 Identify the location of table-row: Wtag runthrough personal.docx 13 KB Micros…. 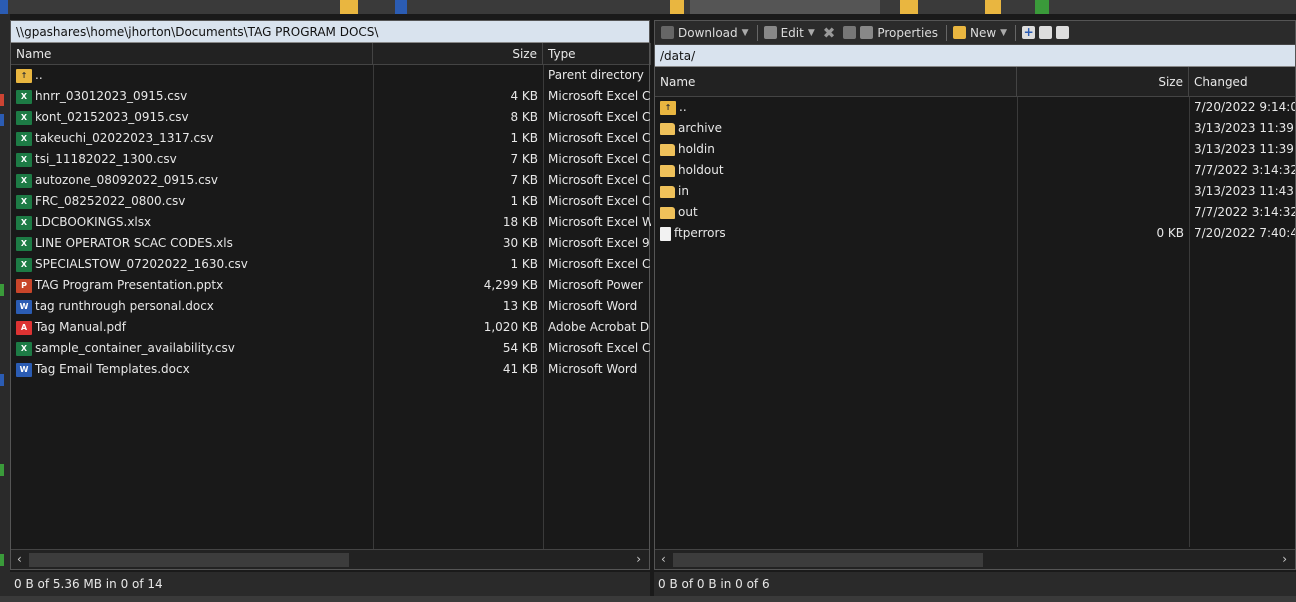
(330, 306).